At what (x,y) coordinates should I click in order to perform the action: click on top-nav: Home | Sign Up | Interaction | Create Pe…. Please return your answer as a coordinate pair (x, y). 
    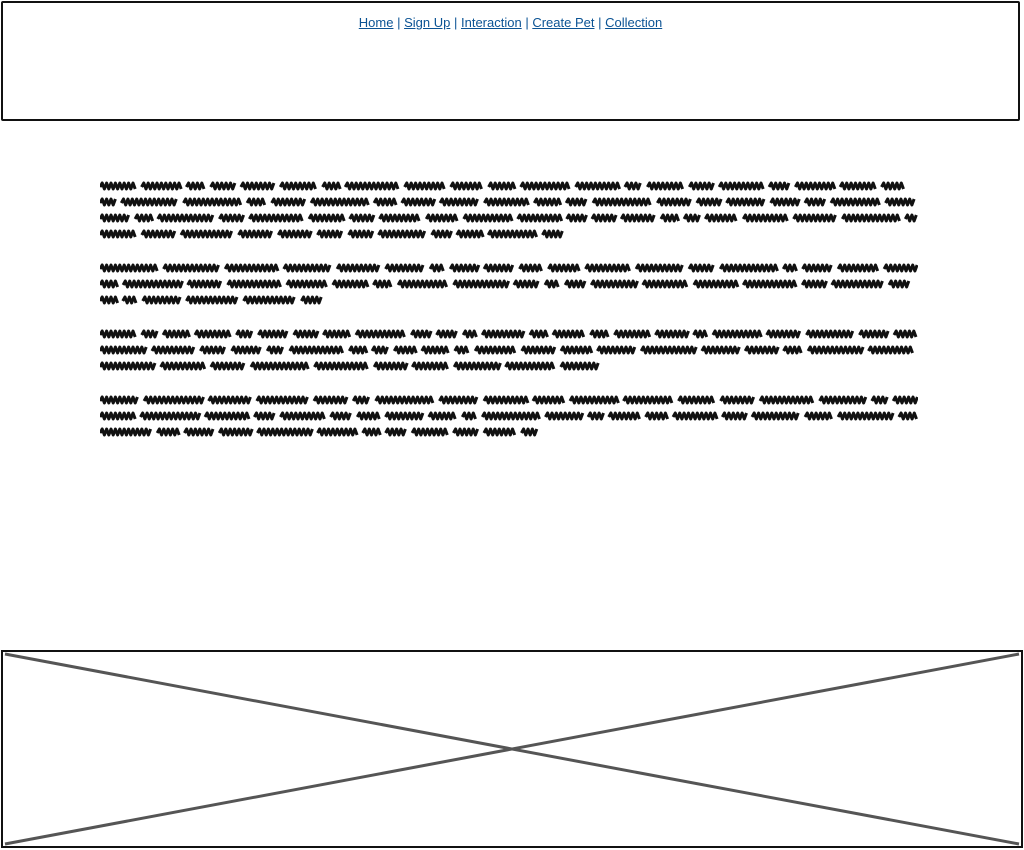
    Looking at the image, I should click on (510, 22).